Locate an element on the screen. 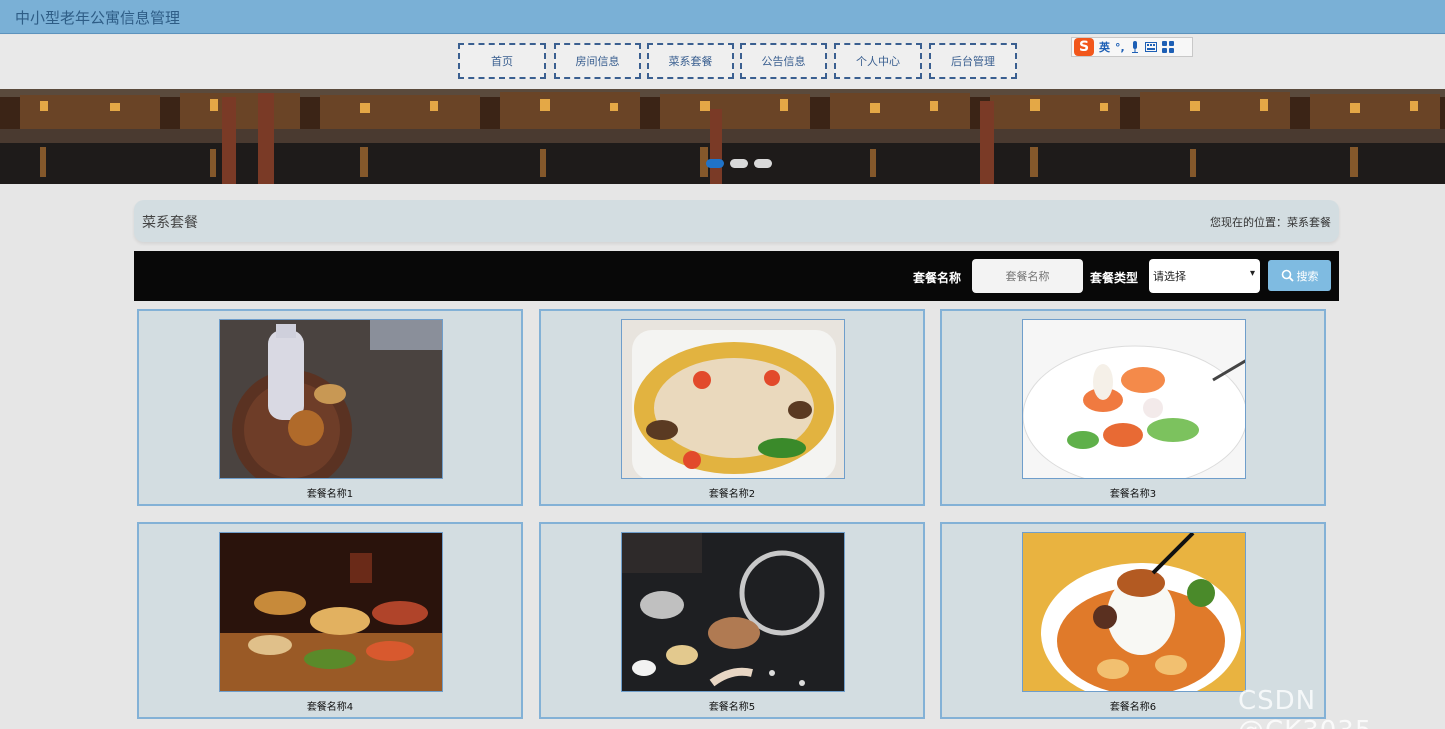 The width and height of the screenshot is (1445, 729). keyboard-icon is located at coordinates (1150, 47).